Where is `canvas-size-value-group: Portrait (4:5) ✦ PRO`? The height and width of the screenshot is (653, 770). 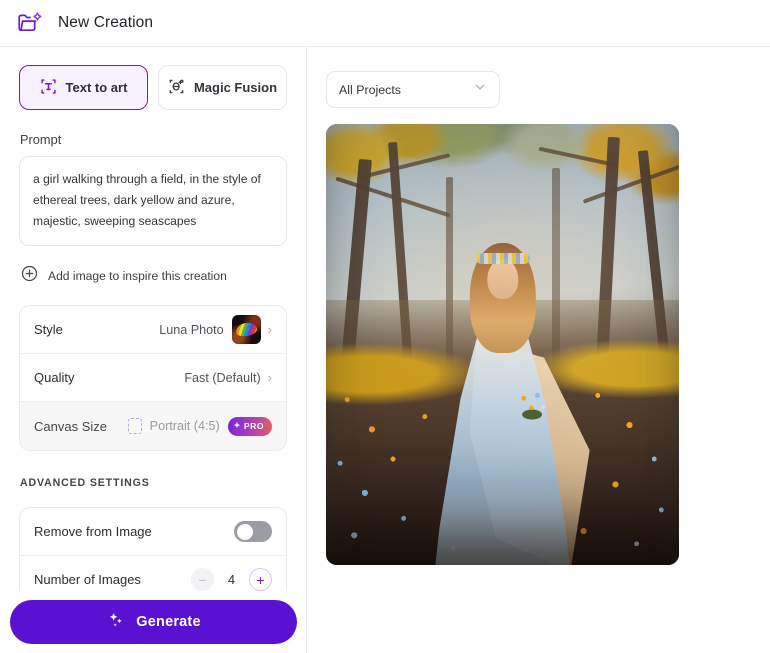
canvas-size-value-group: Portrait (4:5) ✦ PRO is located at coordinates (199, 426).